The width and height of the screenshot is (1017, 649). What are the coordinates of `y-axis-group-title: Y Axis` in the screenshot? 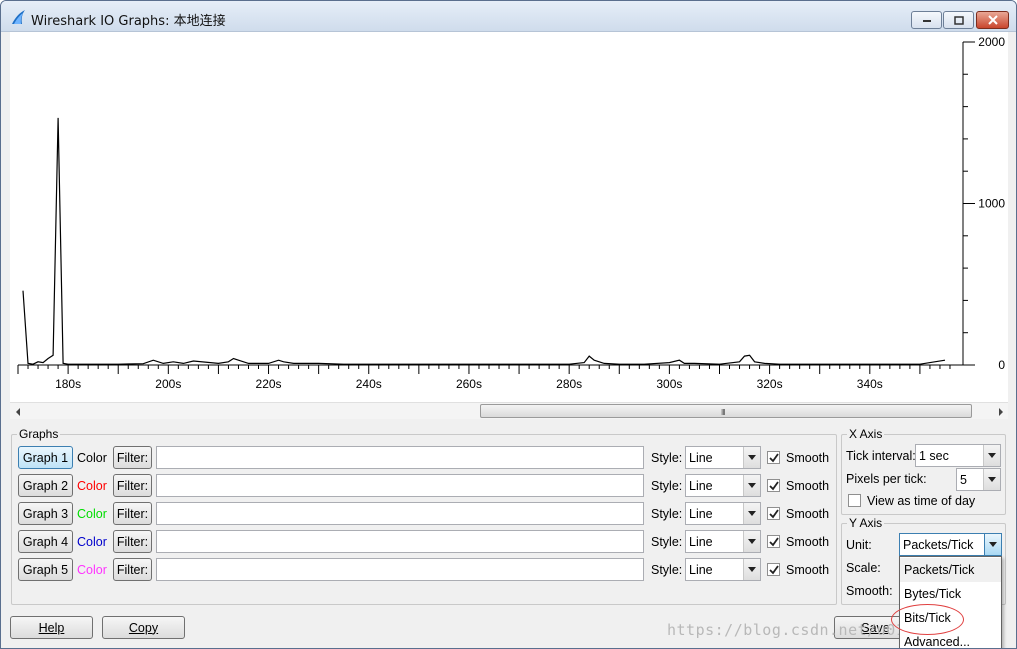 It's located at (866, 523).